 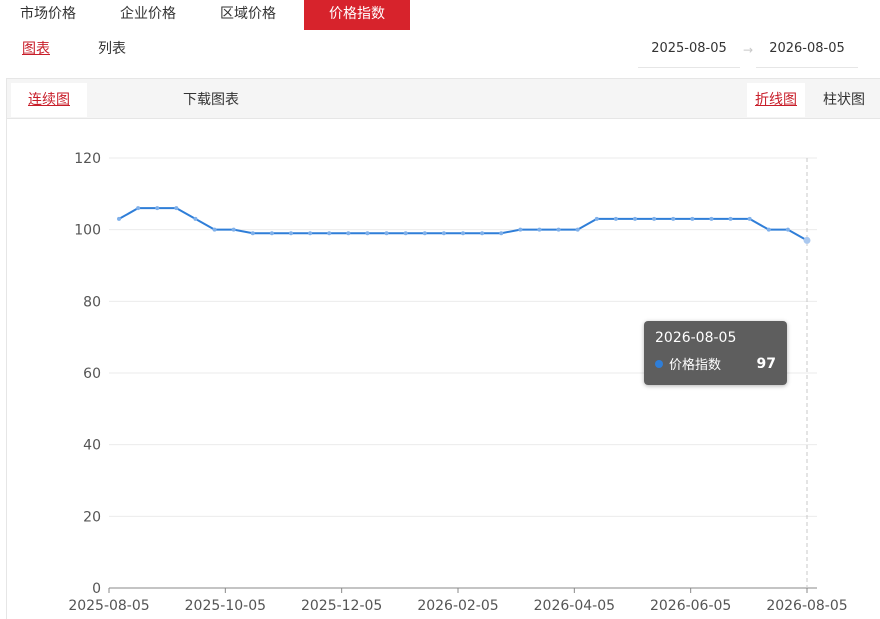 I want to click on x-tick-label: 2026-02-05, so click(x=457, y=606).